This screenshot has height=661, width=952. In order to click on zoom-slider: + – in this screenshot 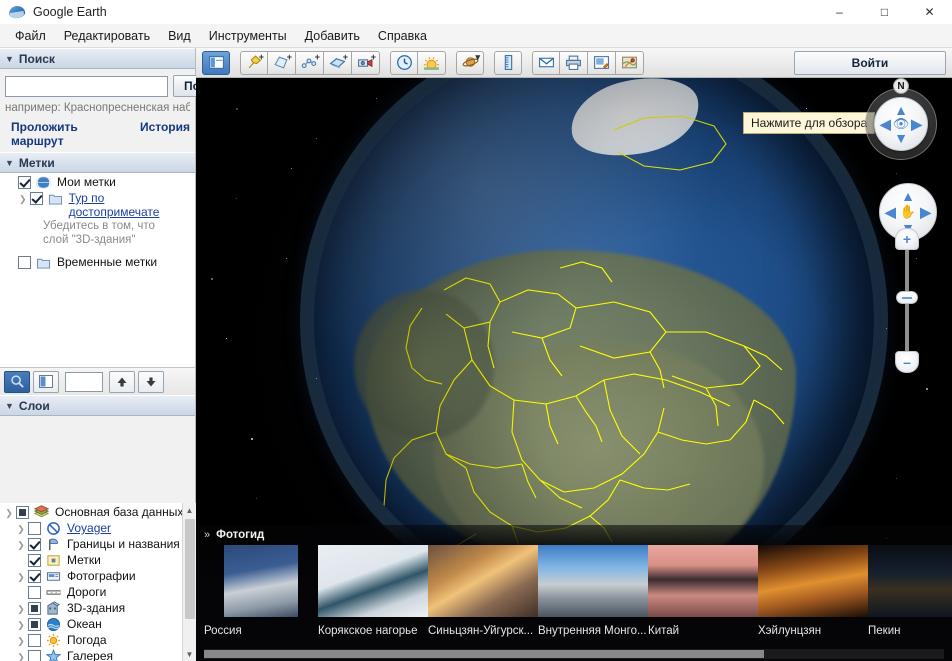, I will do `click(907, 300)`.